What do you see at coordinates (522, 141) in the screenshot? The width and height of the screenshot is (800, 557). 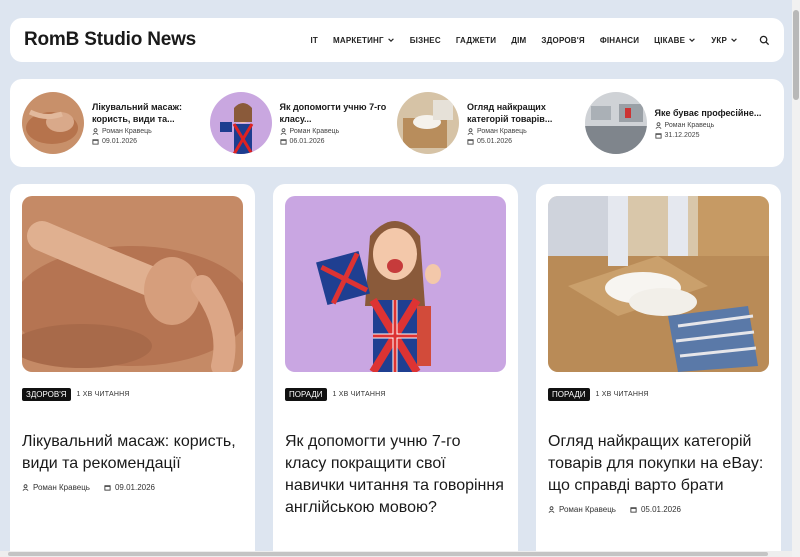 I see `ticker-date: 05.01.2026` at bounding box center [522, 141].